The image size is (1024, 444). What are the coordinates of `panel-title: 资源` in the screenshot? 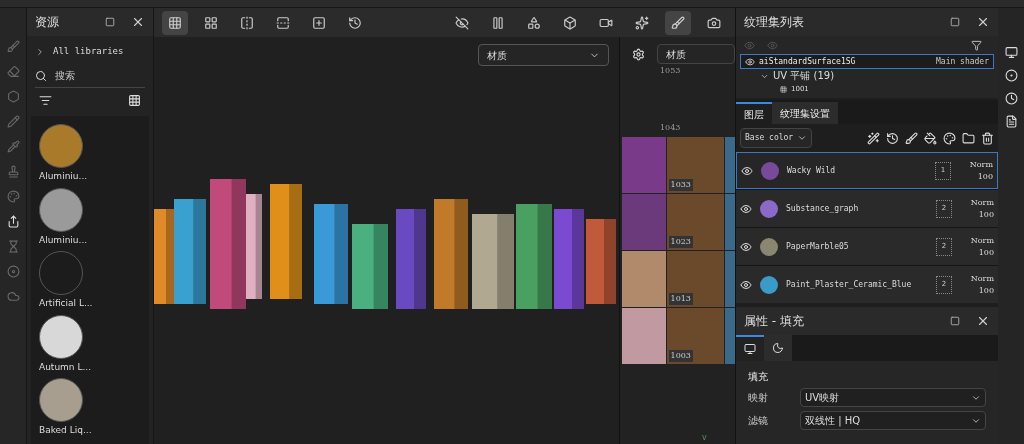 It's located at (47, 22).